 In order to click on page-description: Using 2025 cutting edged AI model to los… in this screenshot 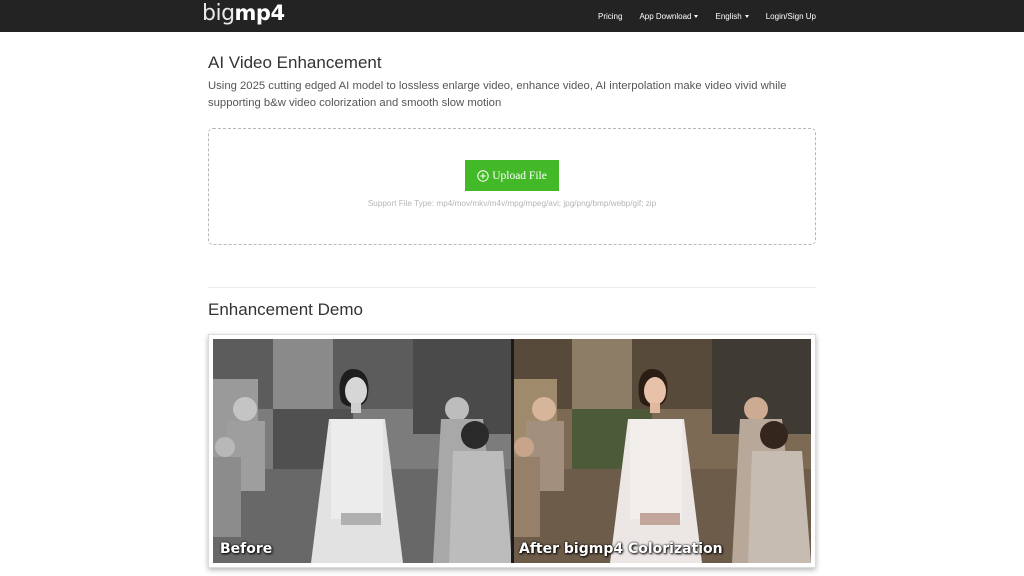, I will do `click(497, 94)`.